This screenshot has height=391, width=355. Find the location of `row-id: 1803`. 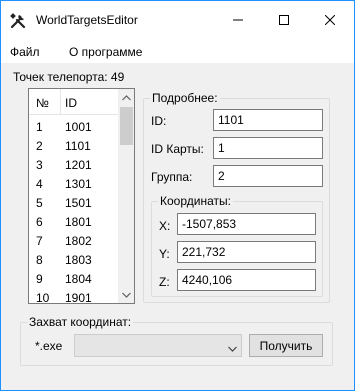

row-id: 1803 is located at coordinates (78, 260).